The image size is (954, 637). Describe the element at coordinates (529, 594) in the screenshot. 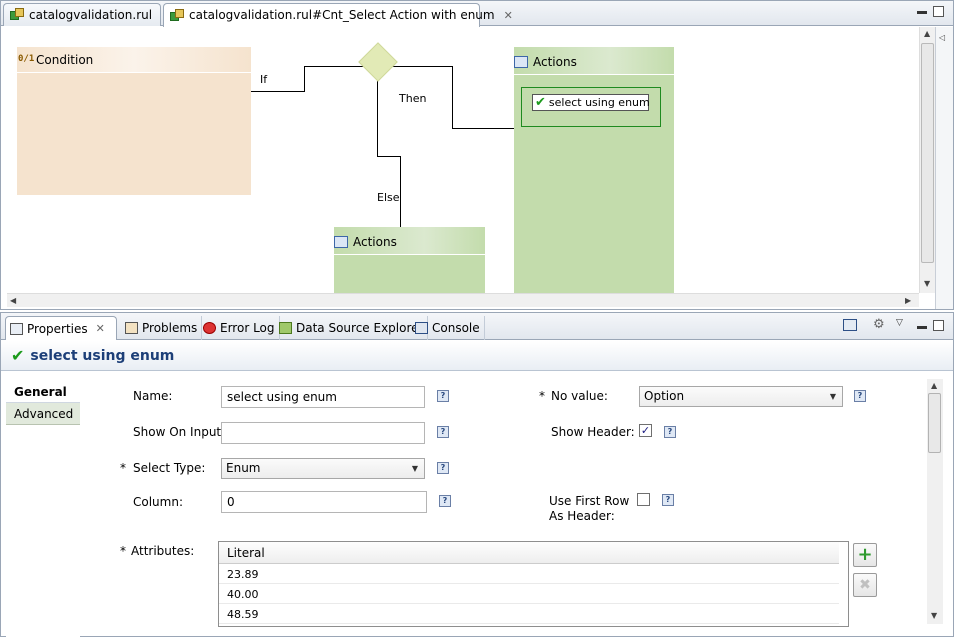

I see `table-row: 40.00` at that location.